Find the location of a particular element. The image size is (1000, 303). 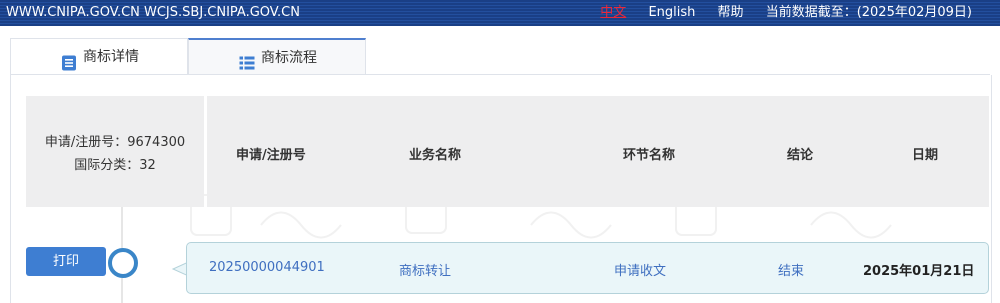

row-business-link: 商标转让 is located at coordinates (425, 269).